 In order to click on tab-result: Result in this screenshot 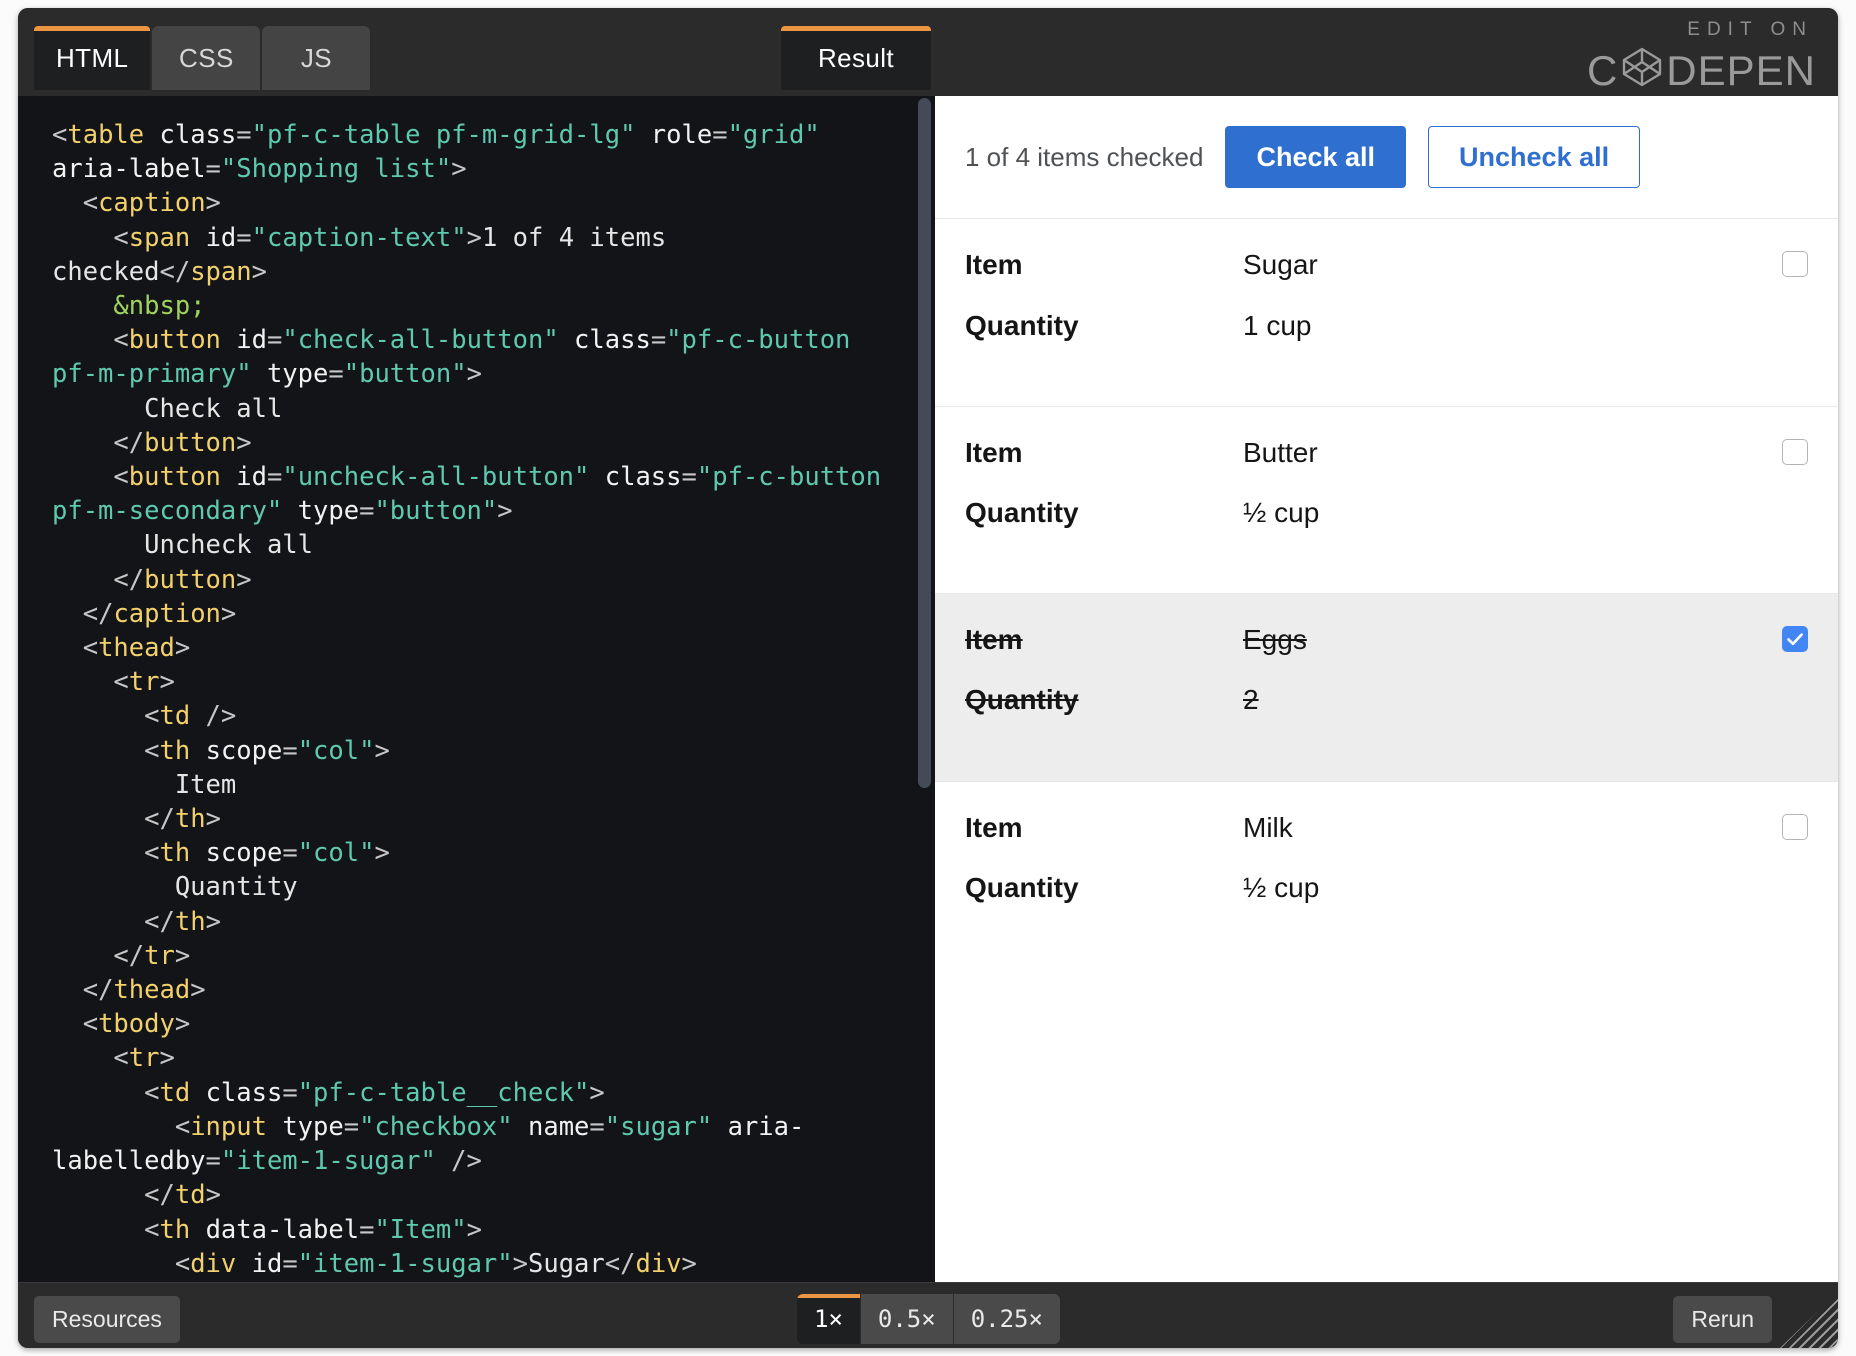, I will do `click(856, 58)`.